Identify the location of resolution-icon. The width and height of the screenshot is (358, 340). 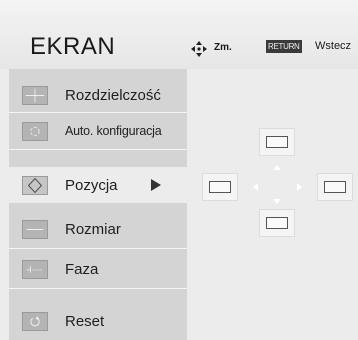
(35, 95).